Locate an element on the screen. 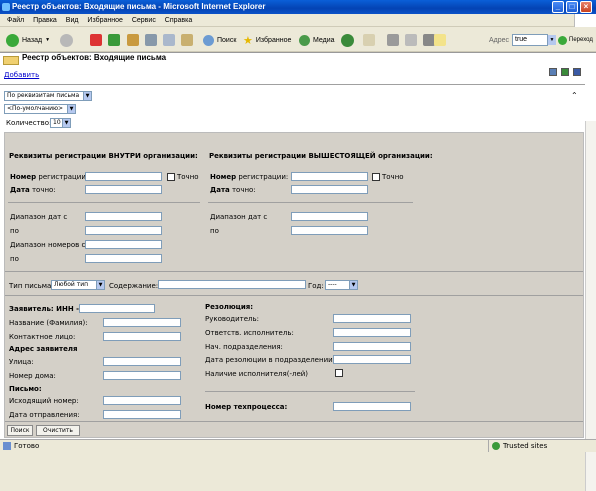 Image resolution: width=596 pixels, height=491 pixels. head-input is located at coordinates (372, 318).